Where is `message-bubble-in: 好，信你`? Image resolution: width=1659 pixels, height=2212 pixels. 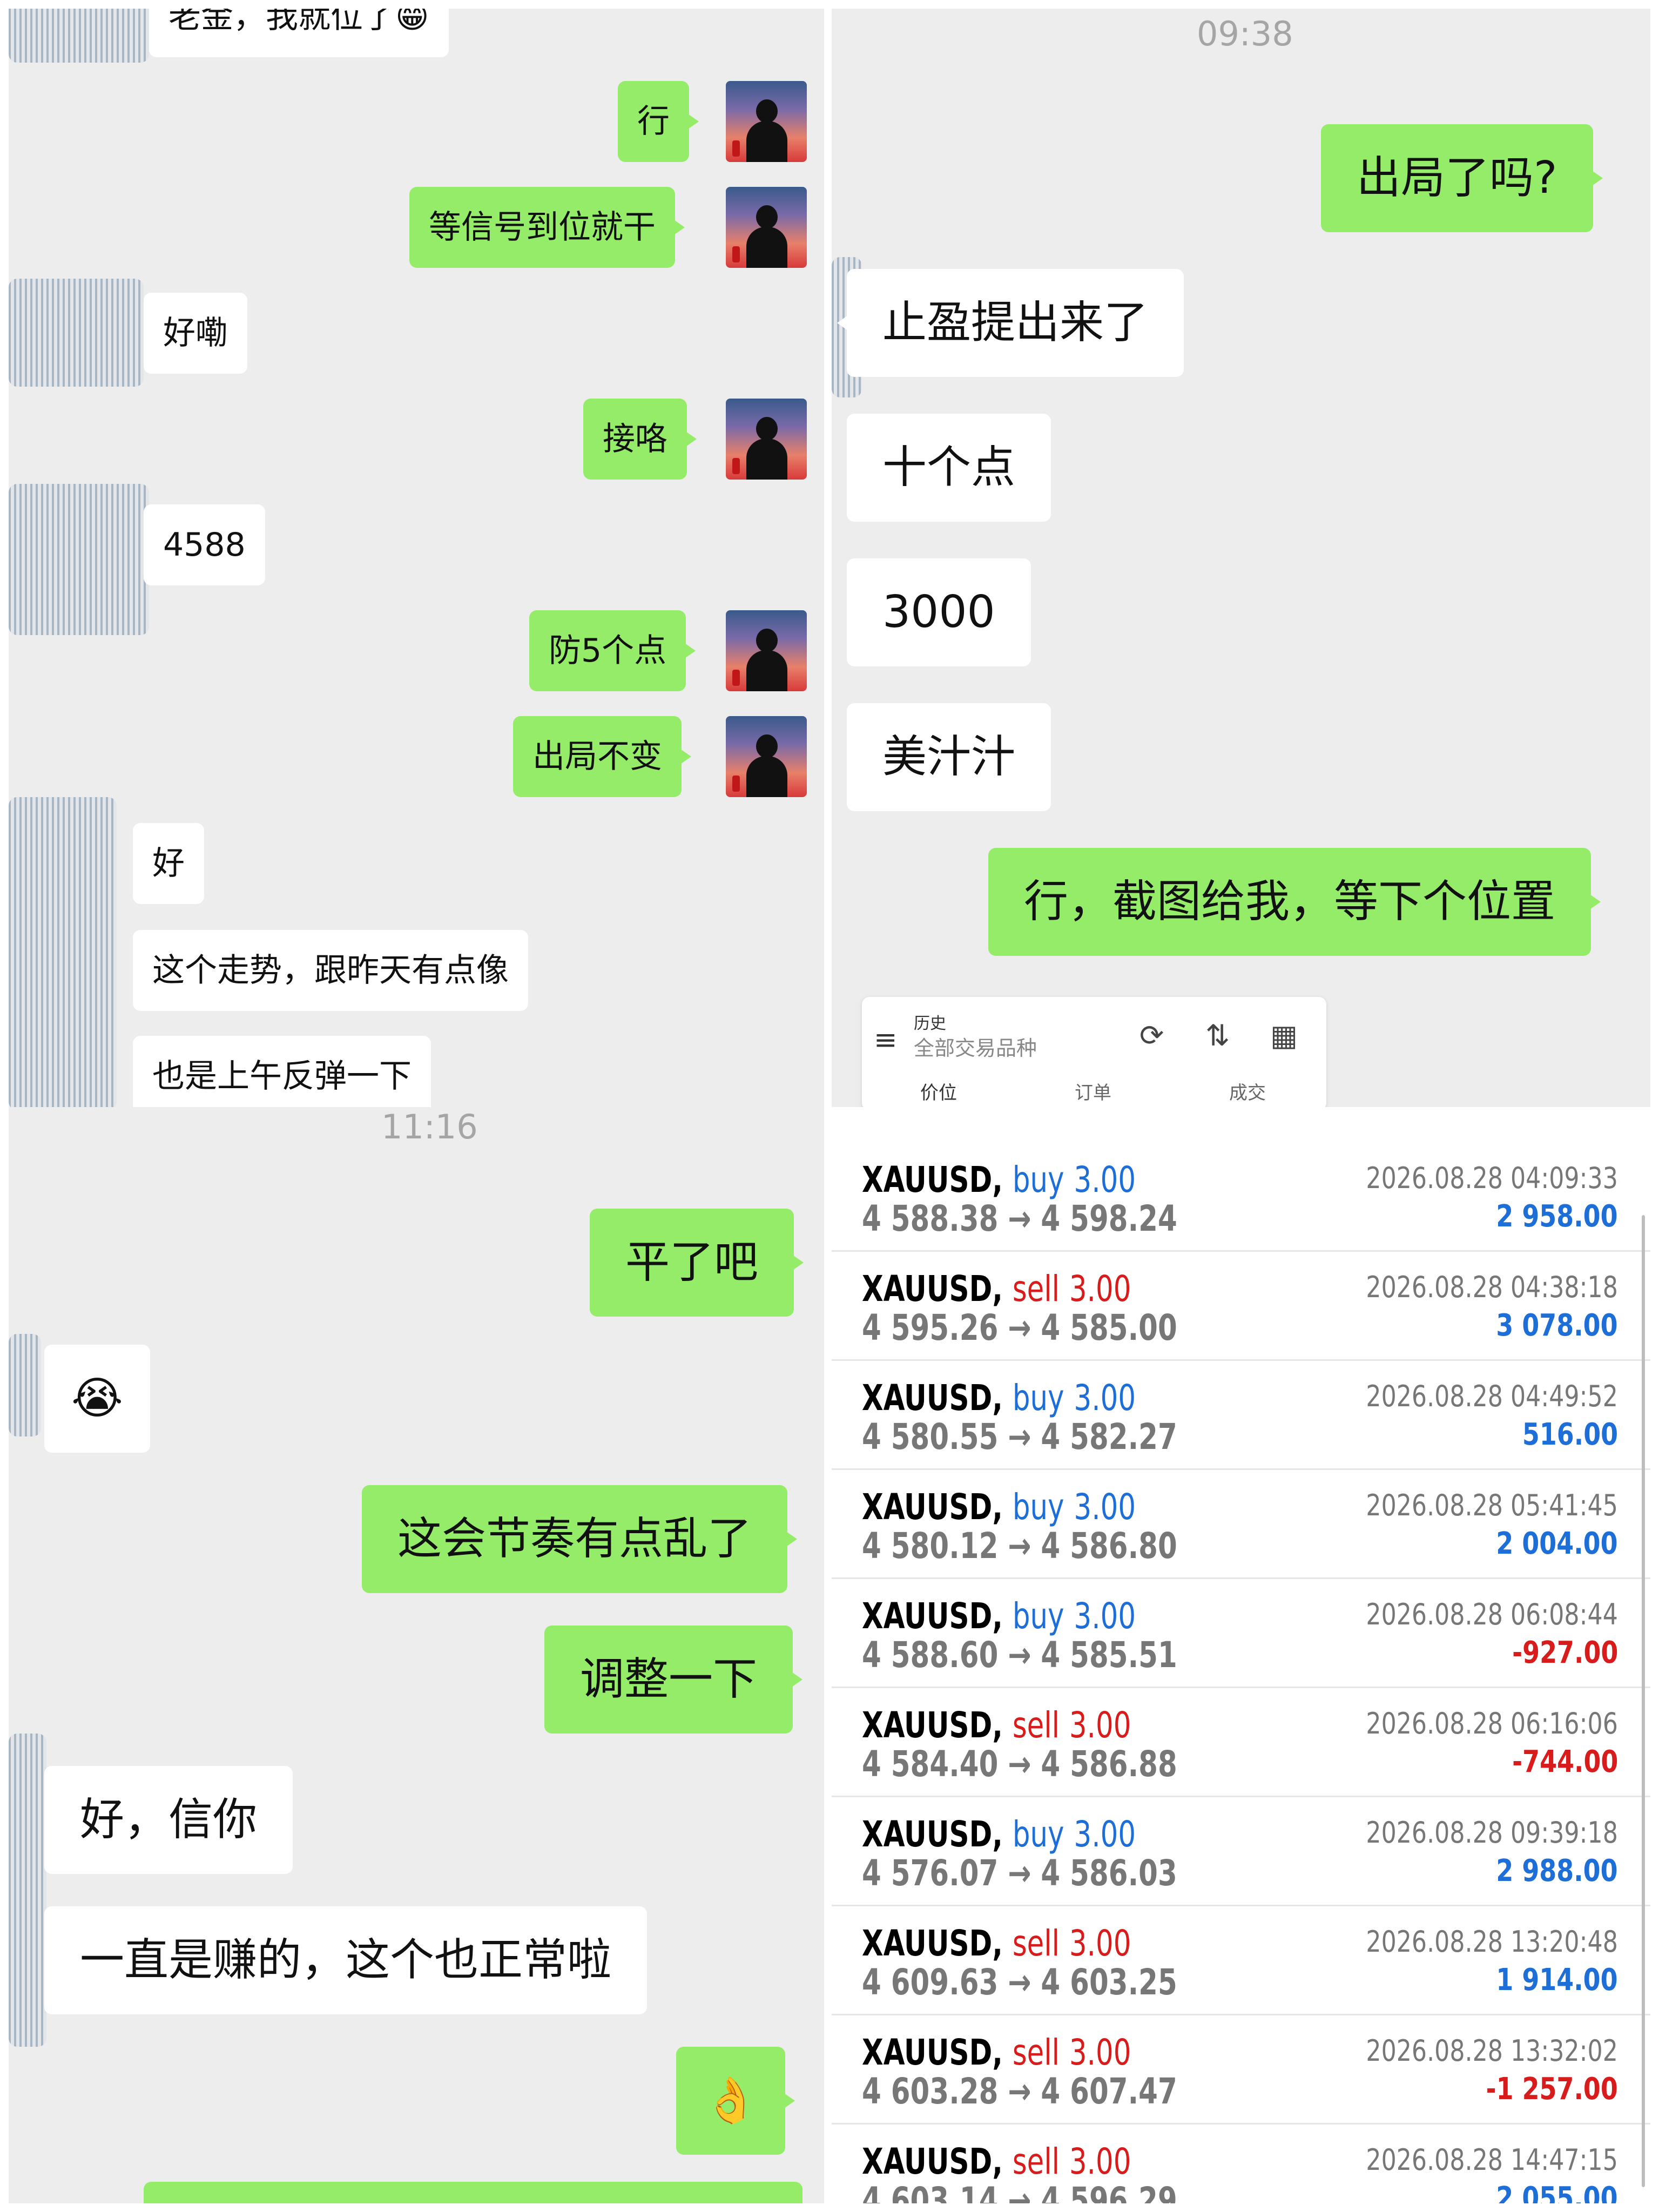
message-bubble-in: 好，信你 is located at coordinates (168, 1820).